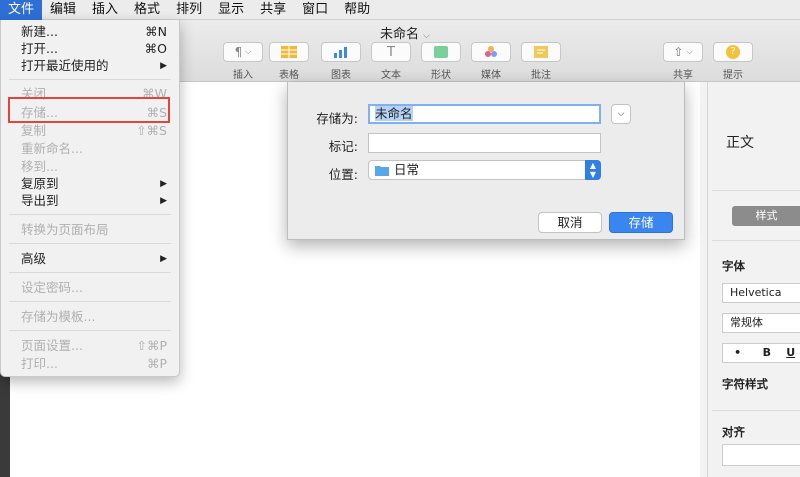 Image resolution: width=800 pixels, height=477 pixels. Describe the element at coordinates (441, 52) in the screenshot. I see `shape-icon` at that location.